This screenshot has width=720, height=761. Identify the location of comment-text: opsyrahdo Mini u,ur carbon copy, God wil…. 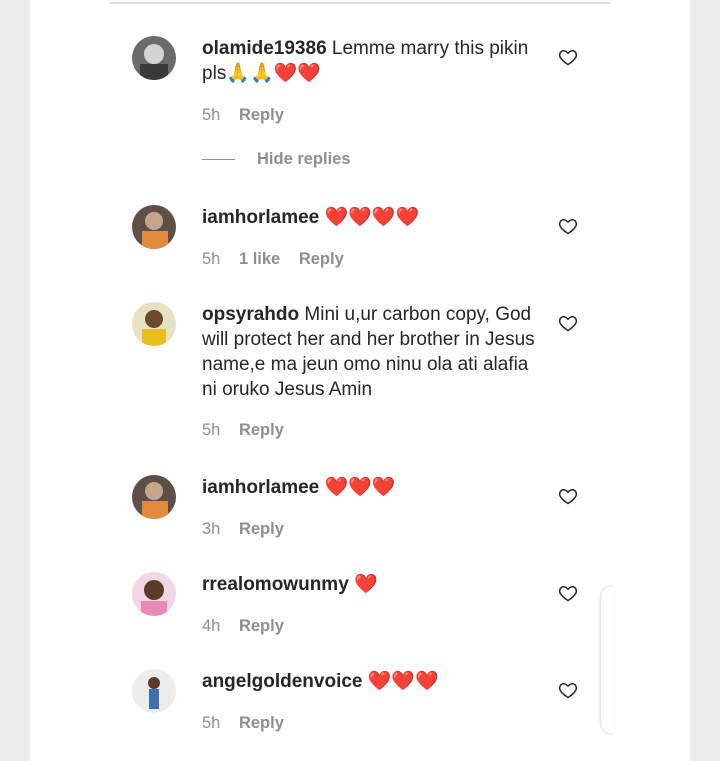
(372, 352).